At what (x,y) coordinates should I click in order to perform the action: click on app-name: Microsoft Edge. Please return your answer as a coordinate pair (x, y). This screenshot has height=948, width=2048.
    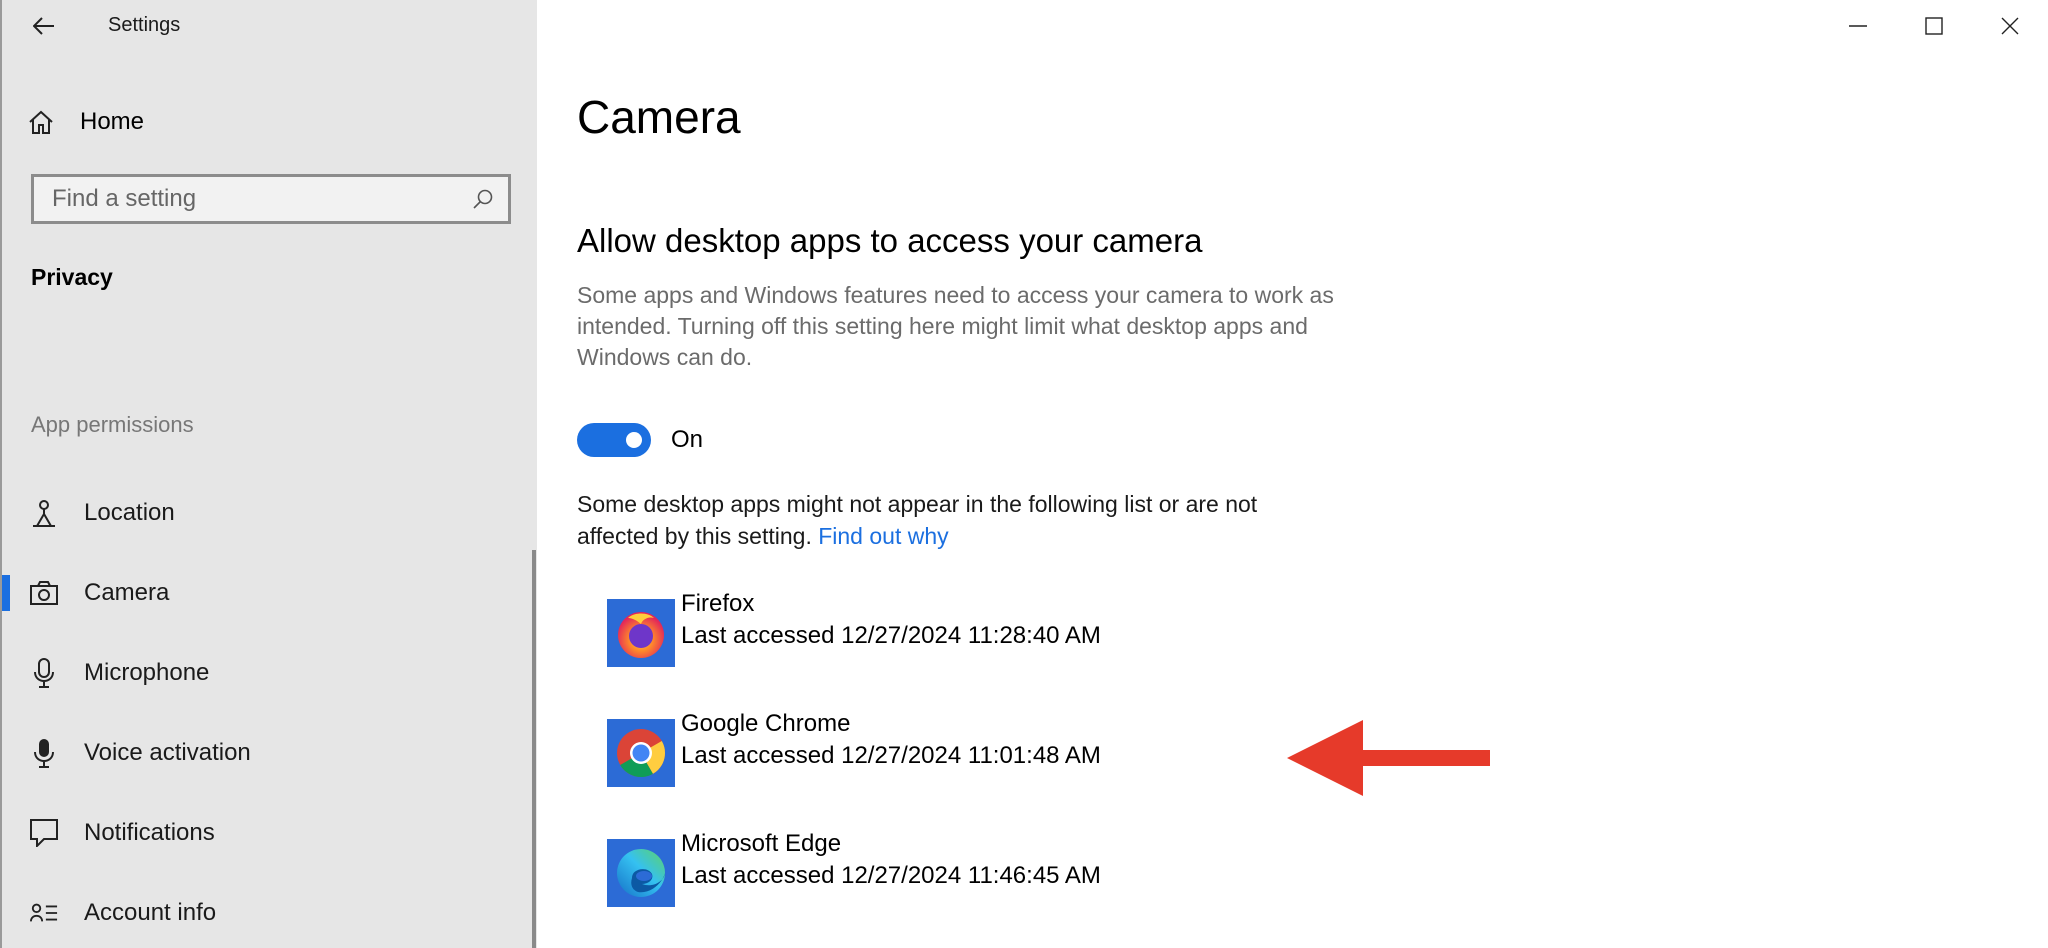
    Looking at the image, I should click on (761, 843).